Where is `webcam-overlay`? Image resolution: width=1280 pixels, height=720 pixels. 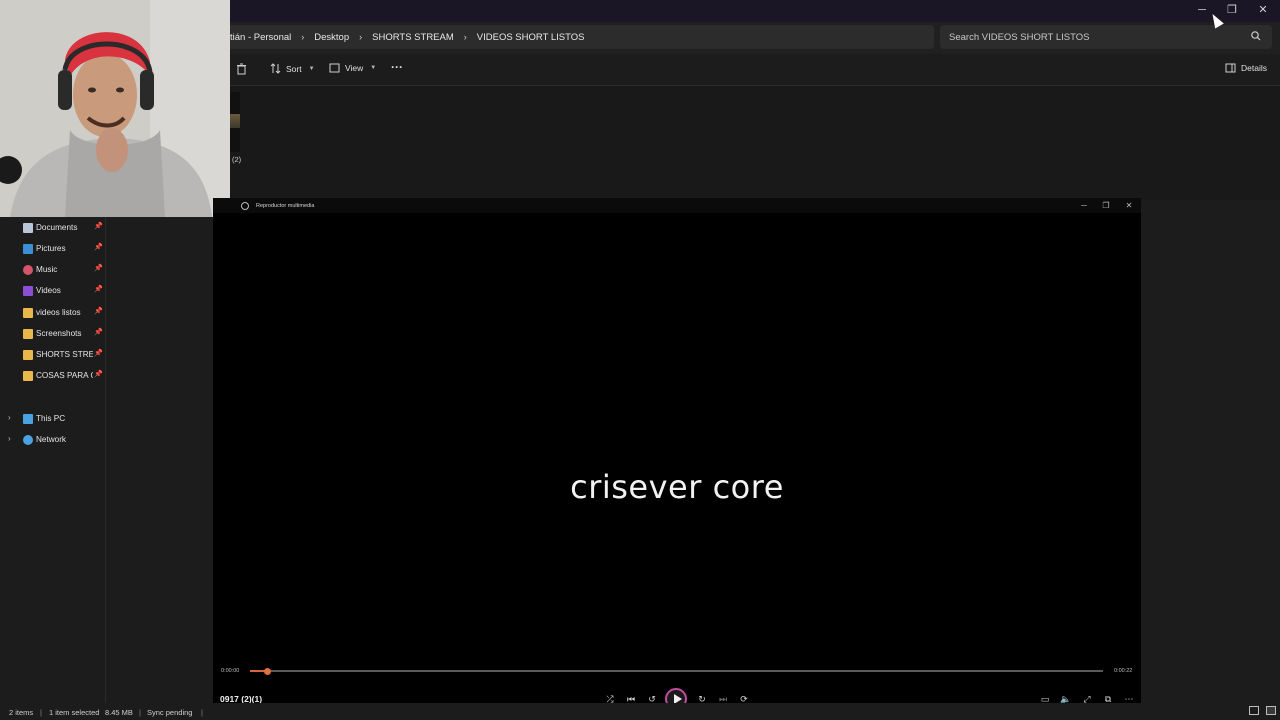
webcam-overlay is located at coordinates (115, 108).